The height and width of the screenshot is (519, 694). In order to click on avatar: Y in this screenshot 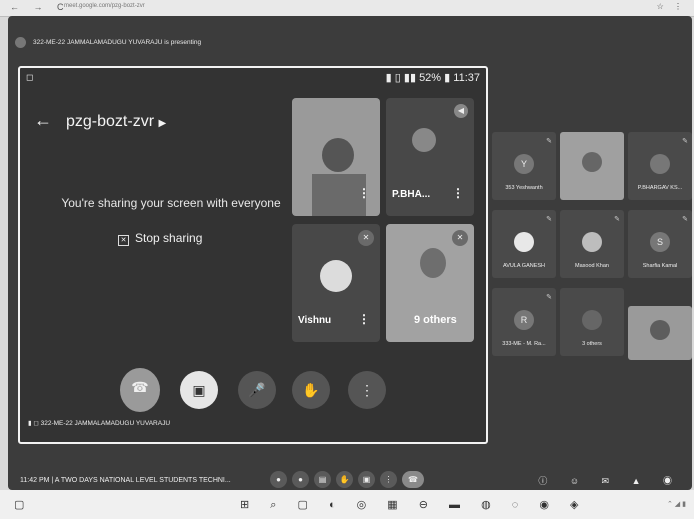, I will do `click(524, 164)`.